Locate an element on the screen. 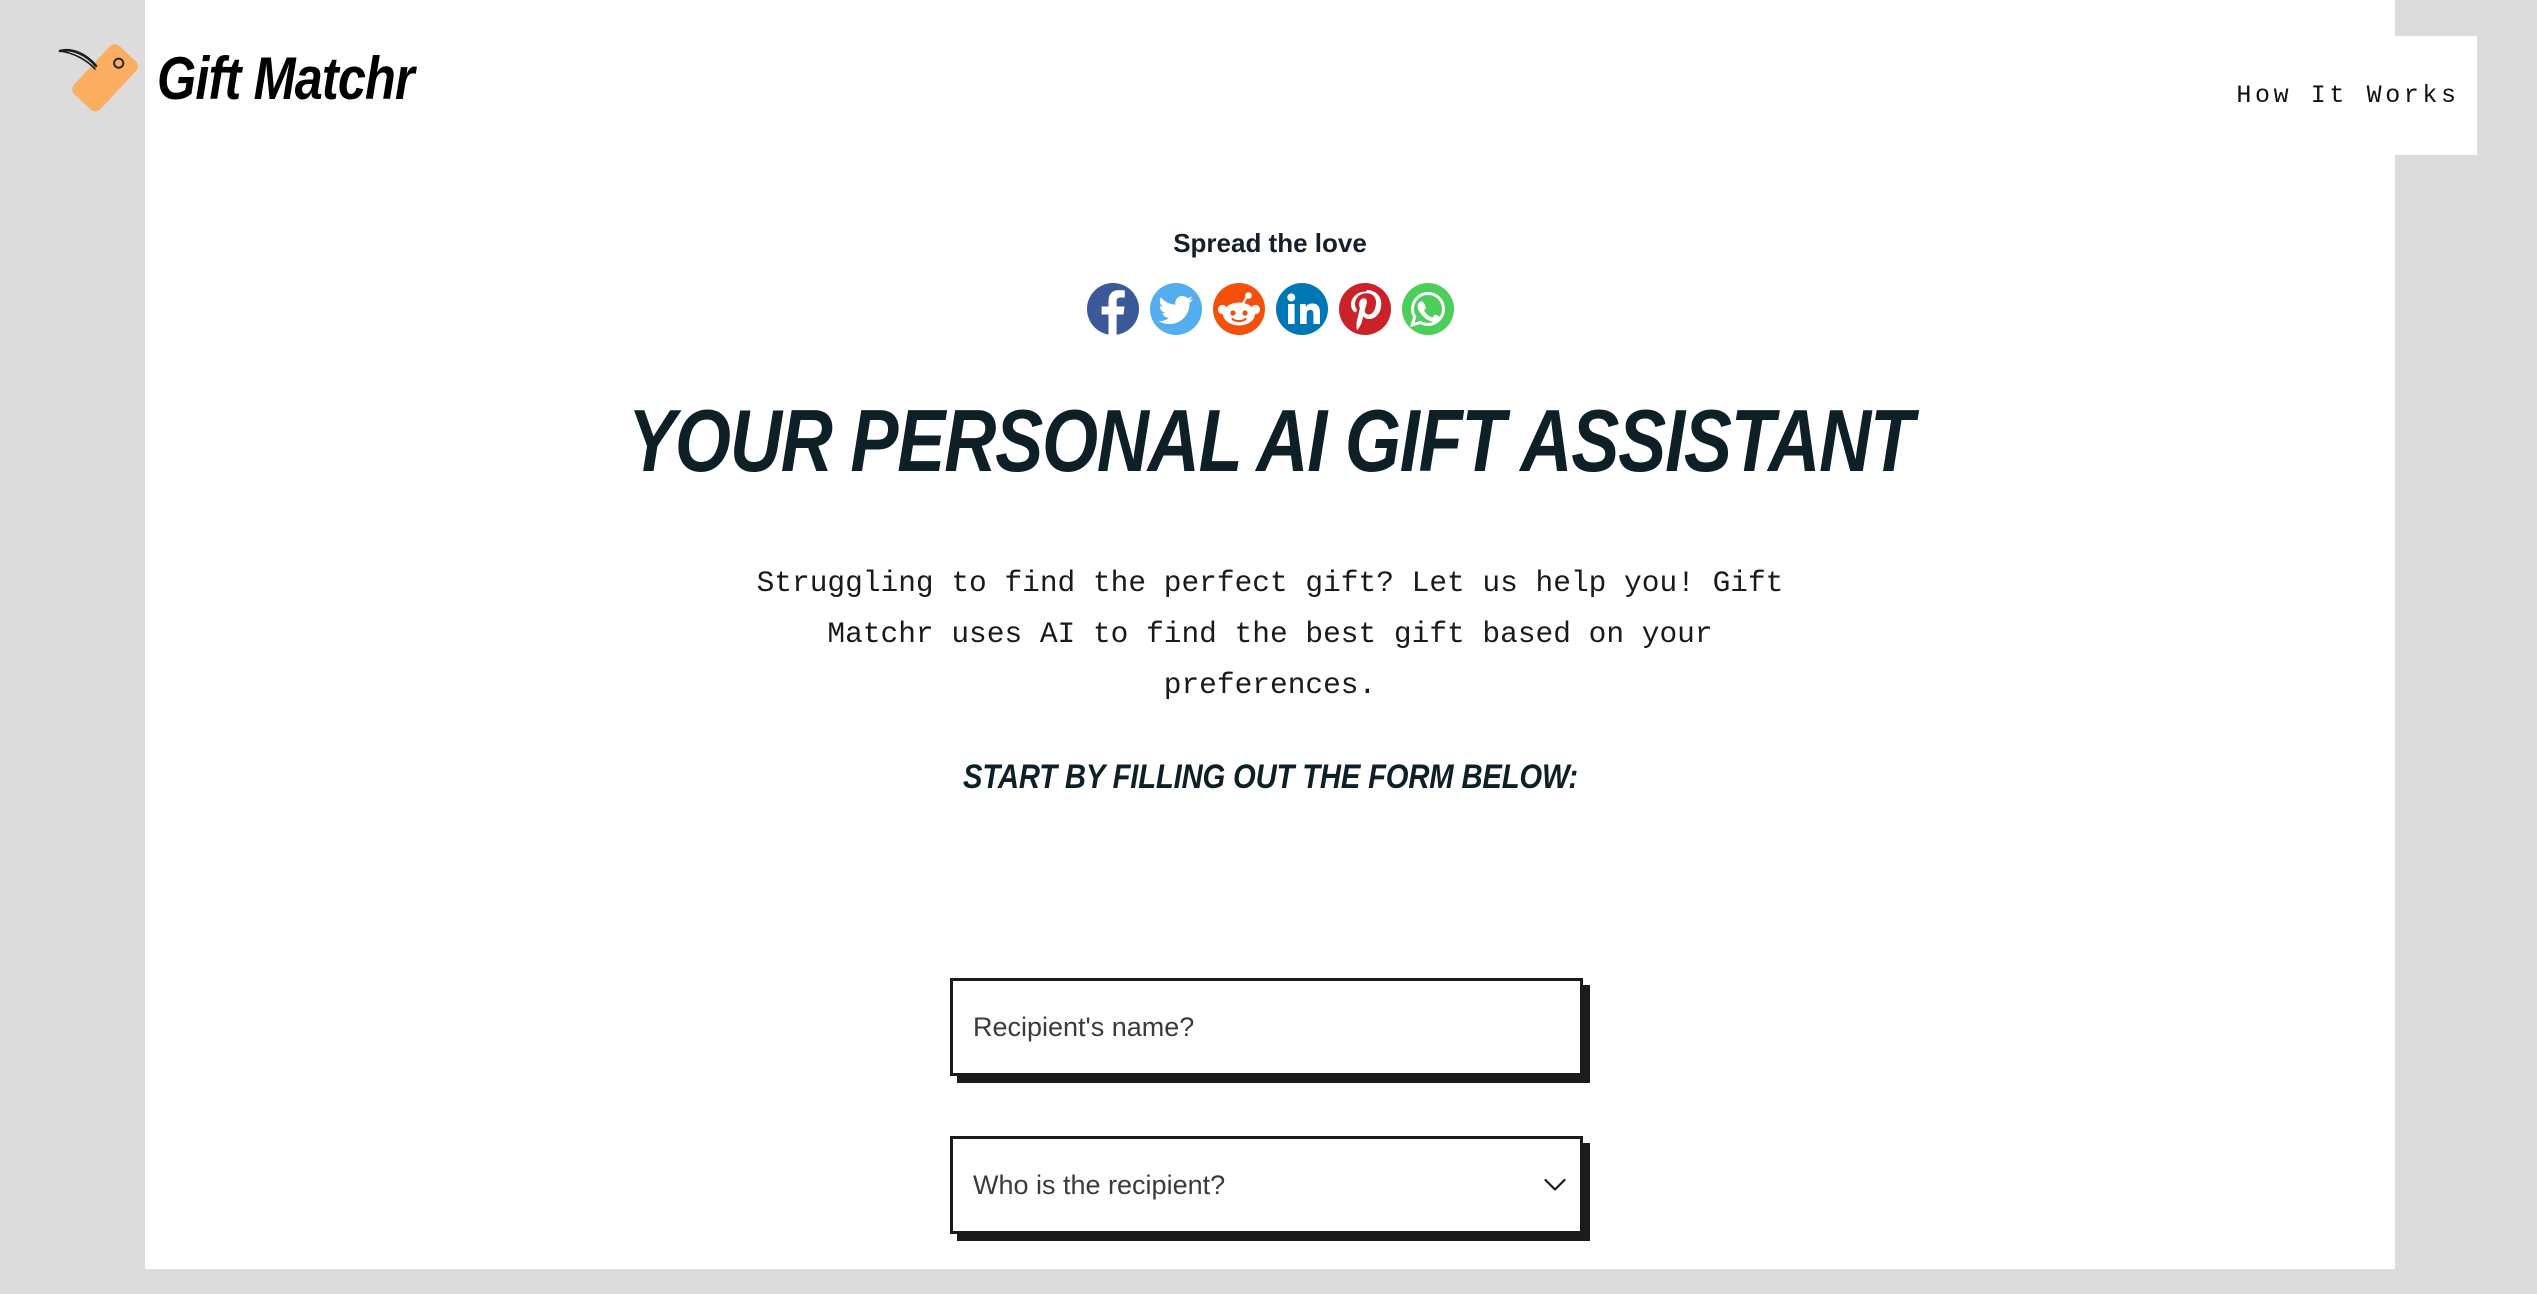 This screenshot has width=2537, height=1294. whatsapp-icon is located at coordinates (1427, 309).